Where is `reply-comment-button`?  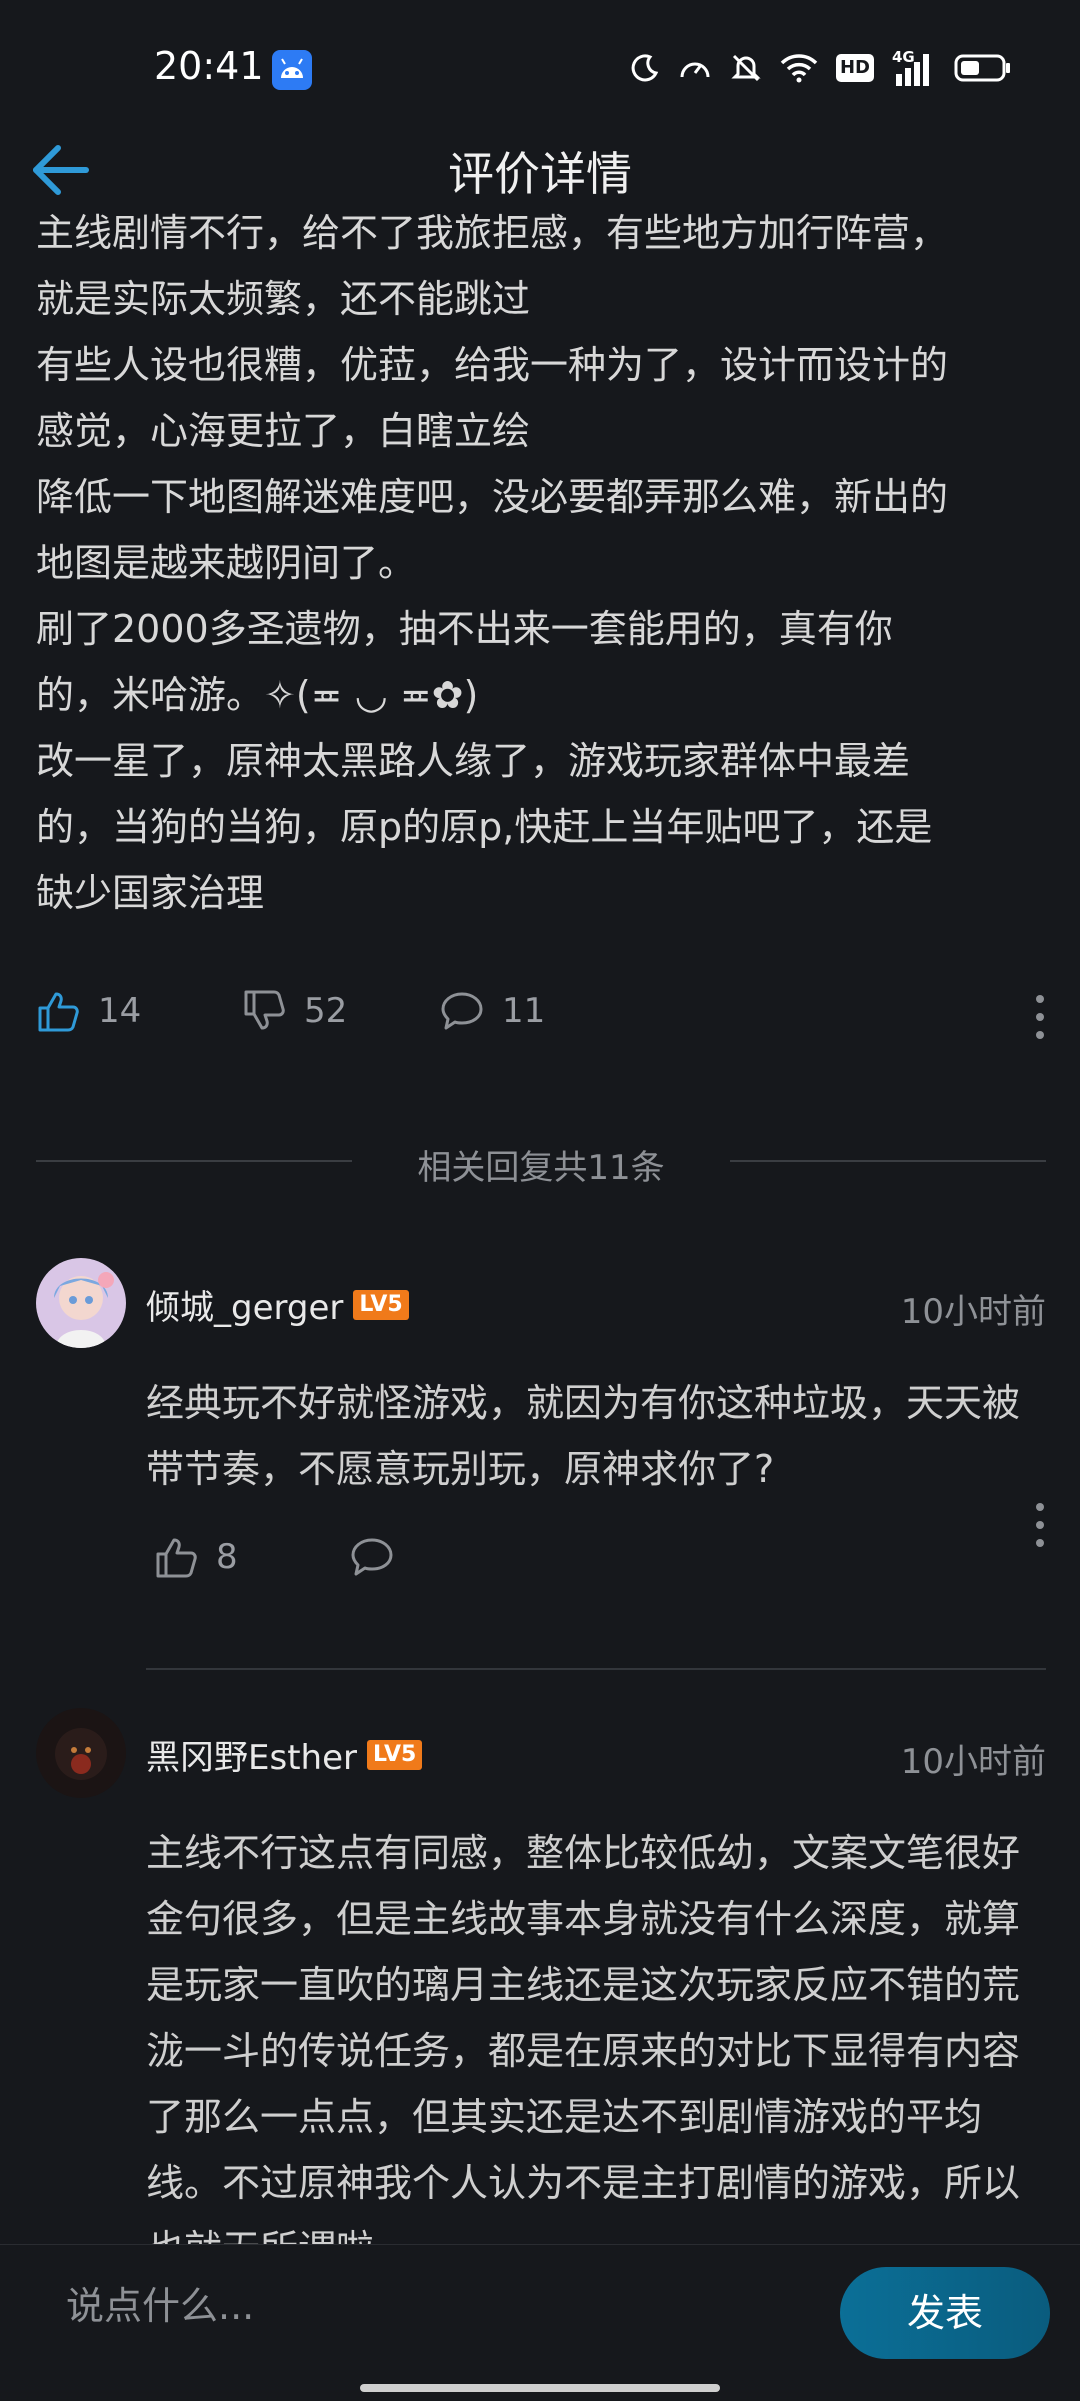 reply-comment-button is located at coordinates (372, 1557).